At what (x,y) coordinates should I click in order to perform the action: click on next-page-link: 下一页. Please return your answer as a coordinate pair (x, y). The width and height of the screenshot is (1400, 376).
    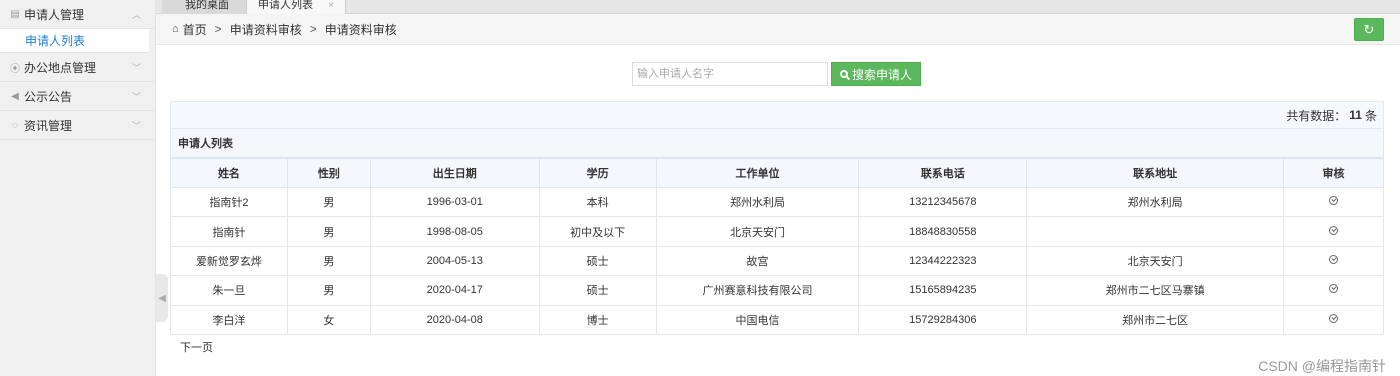
    Looking at the image, I should click on (196, 347).